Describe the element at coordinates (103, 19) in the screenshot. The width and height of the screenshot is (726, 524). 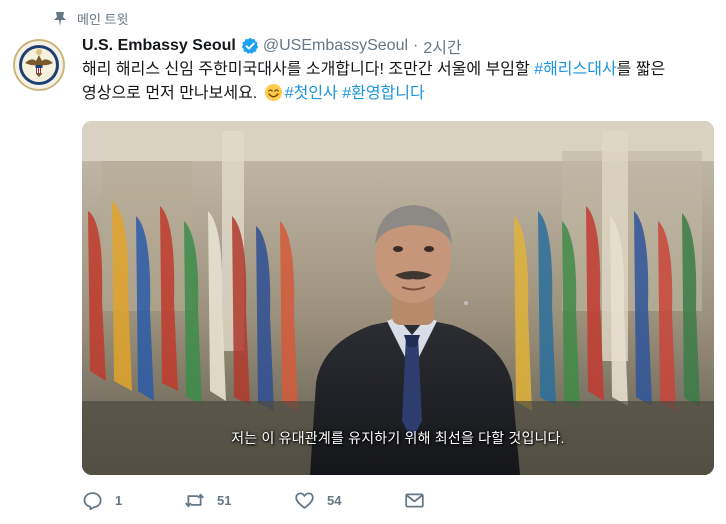
I see `pinned-label: 메인 트윗` at that location.